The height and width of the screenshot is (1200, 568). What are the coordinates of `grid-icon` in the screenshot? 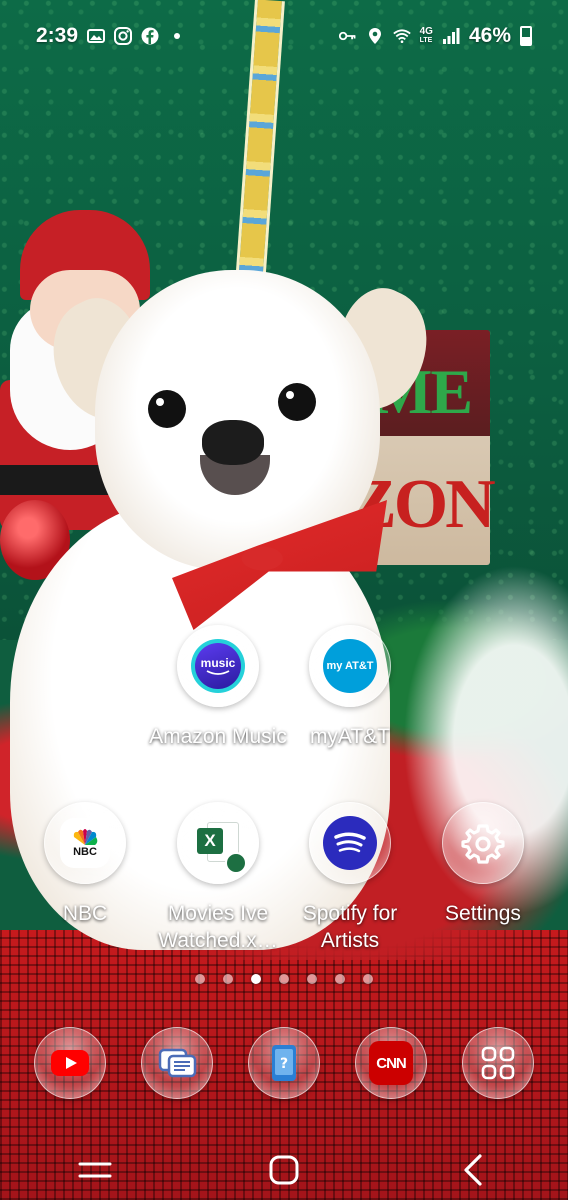 It's located at (498, 1063).